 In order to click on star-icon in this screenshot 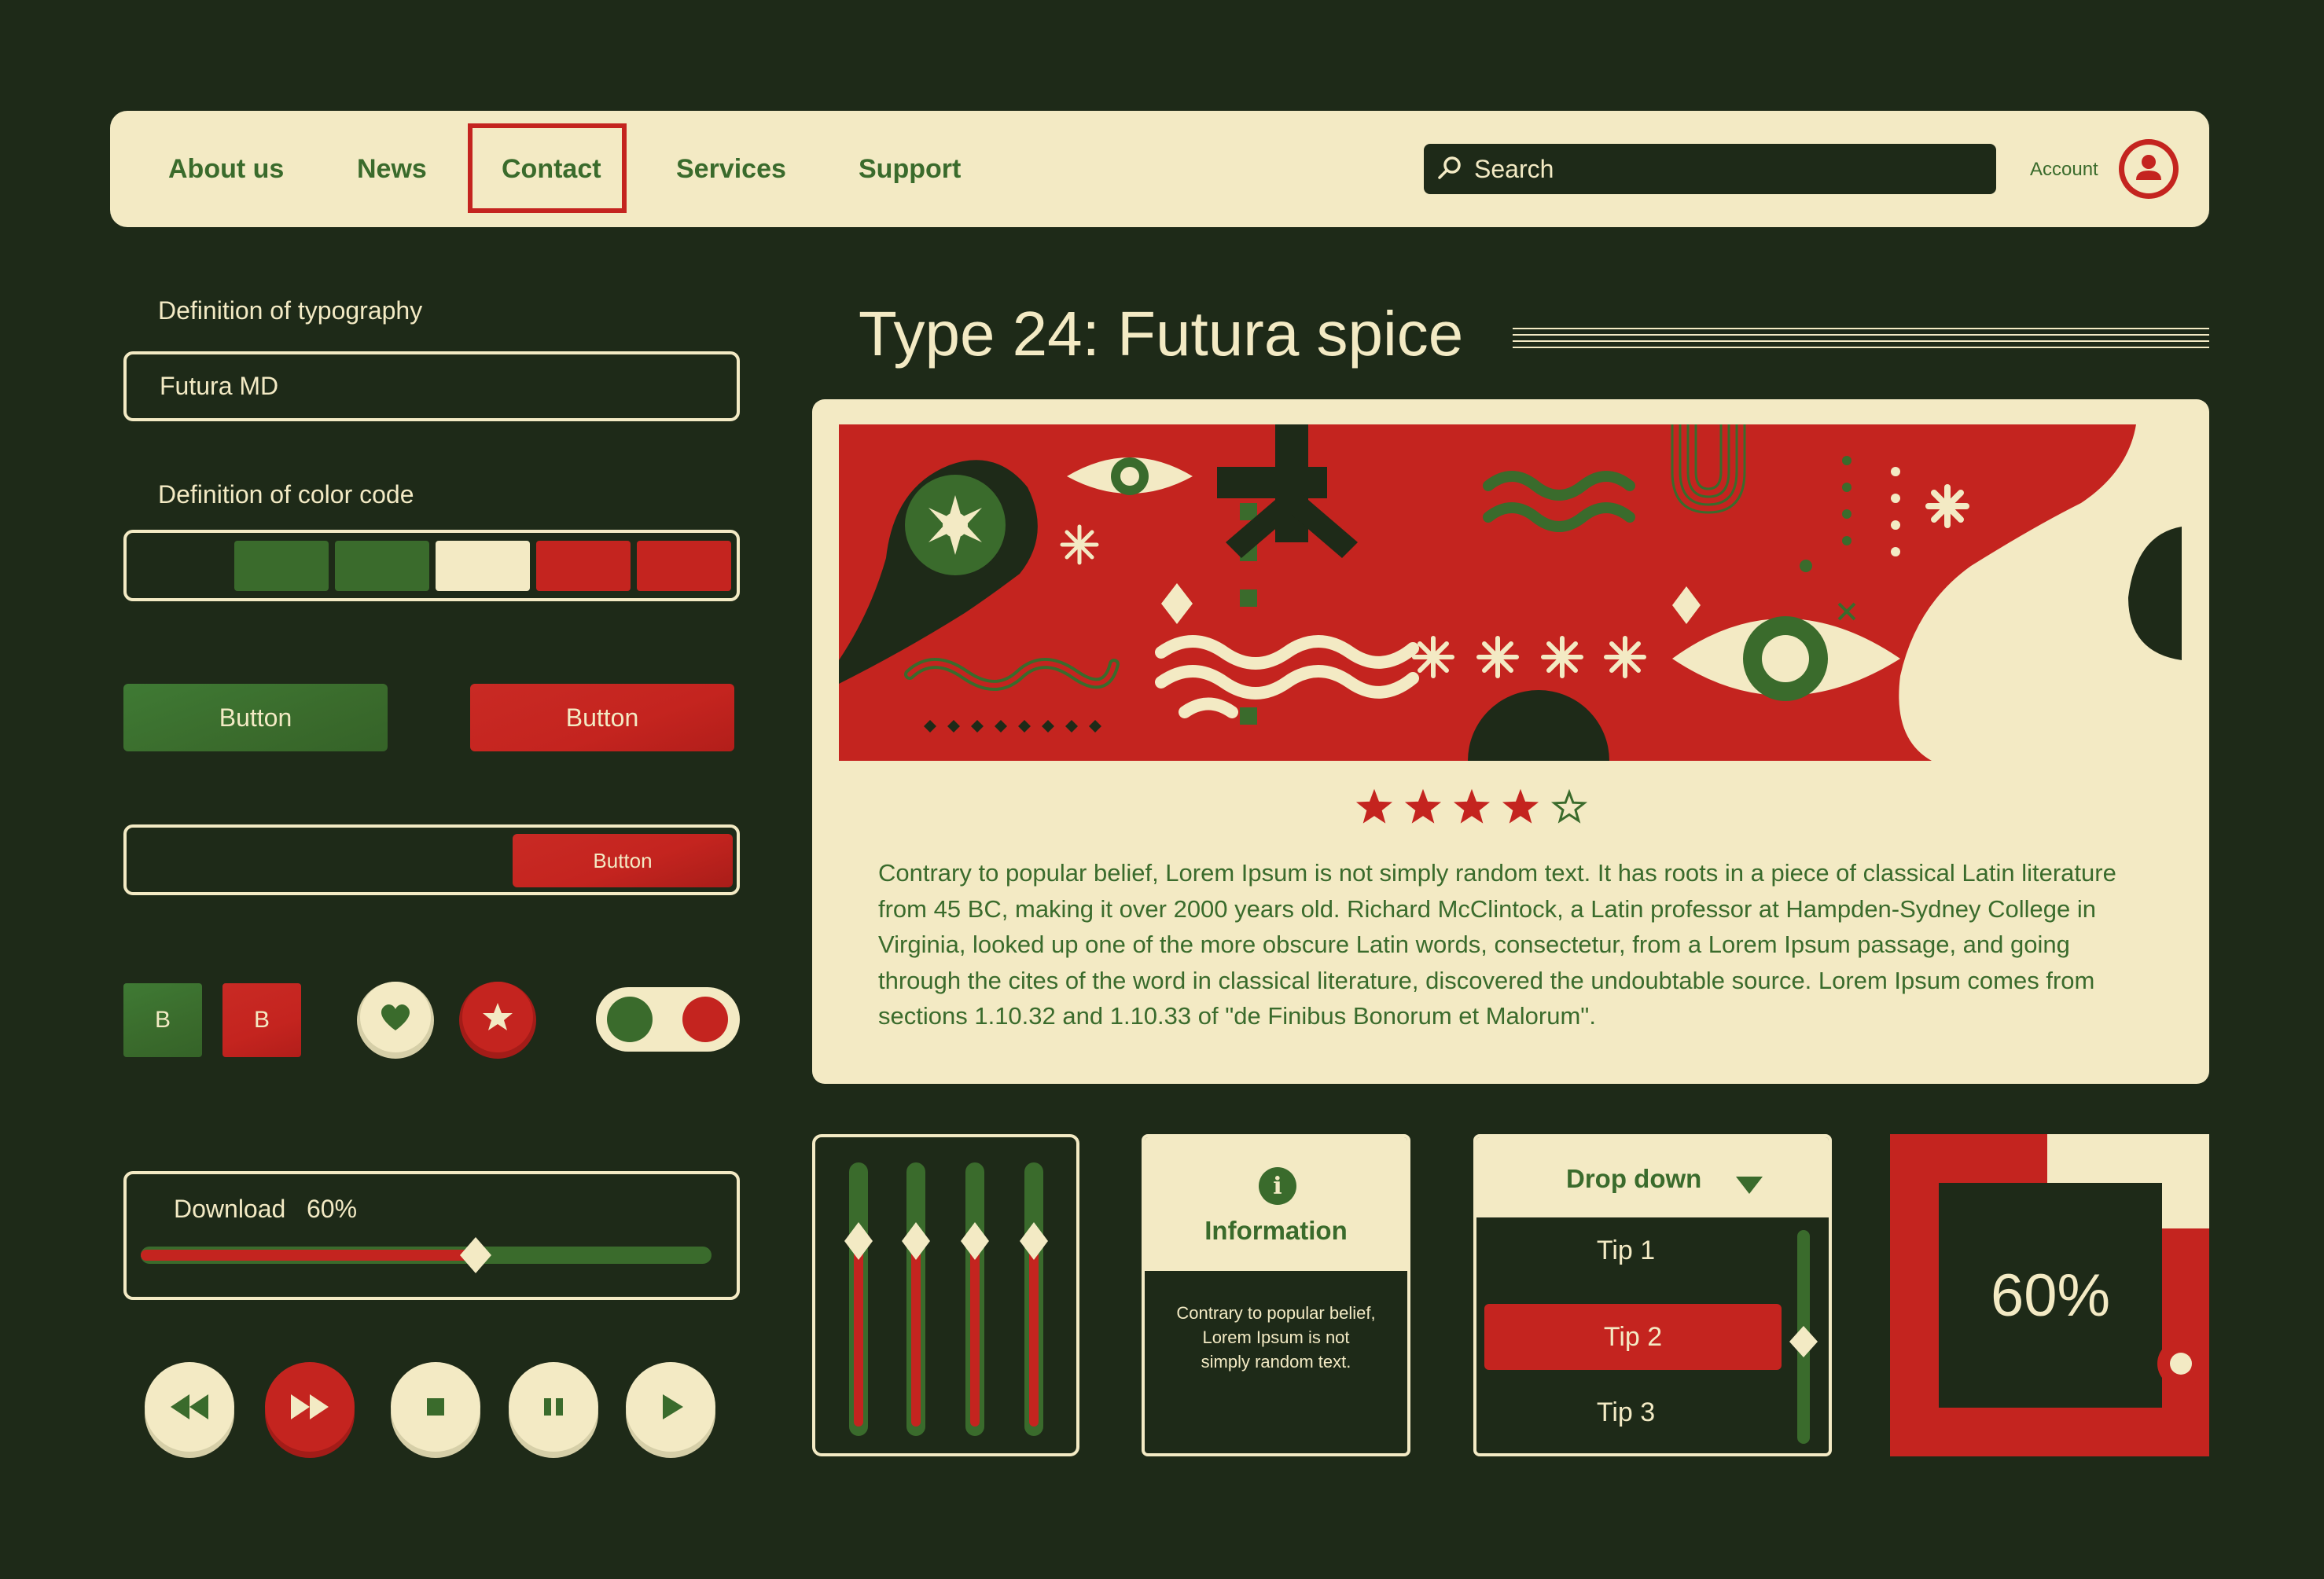, I will do `click(497, 1017)`.